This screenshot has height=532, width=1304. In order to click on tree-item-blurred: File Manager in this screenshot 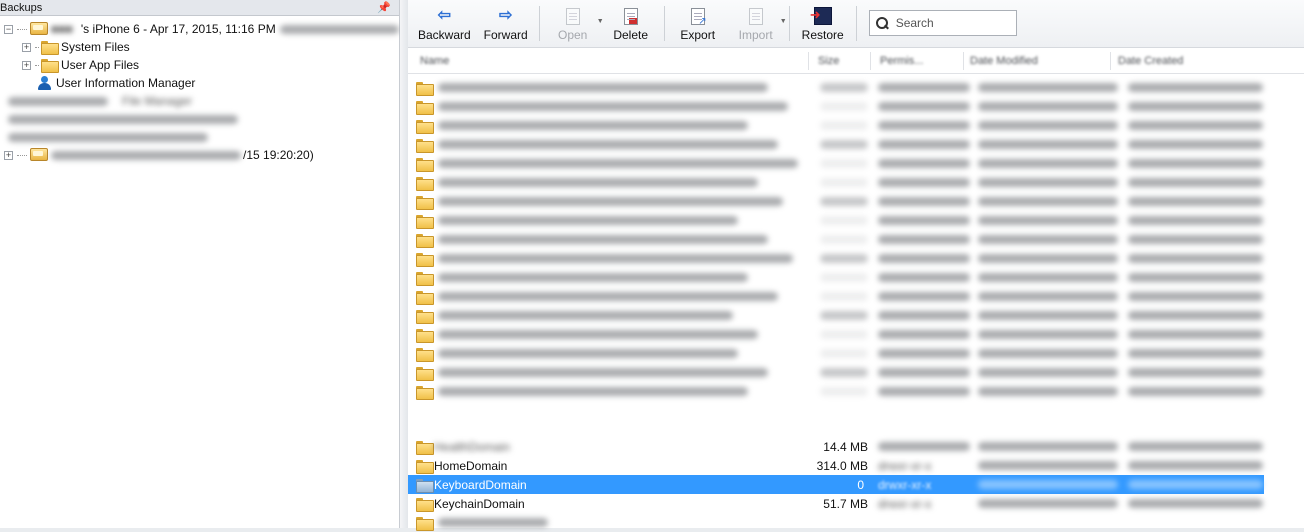, I will do `click(199, 101)`.